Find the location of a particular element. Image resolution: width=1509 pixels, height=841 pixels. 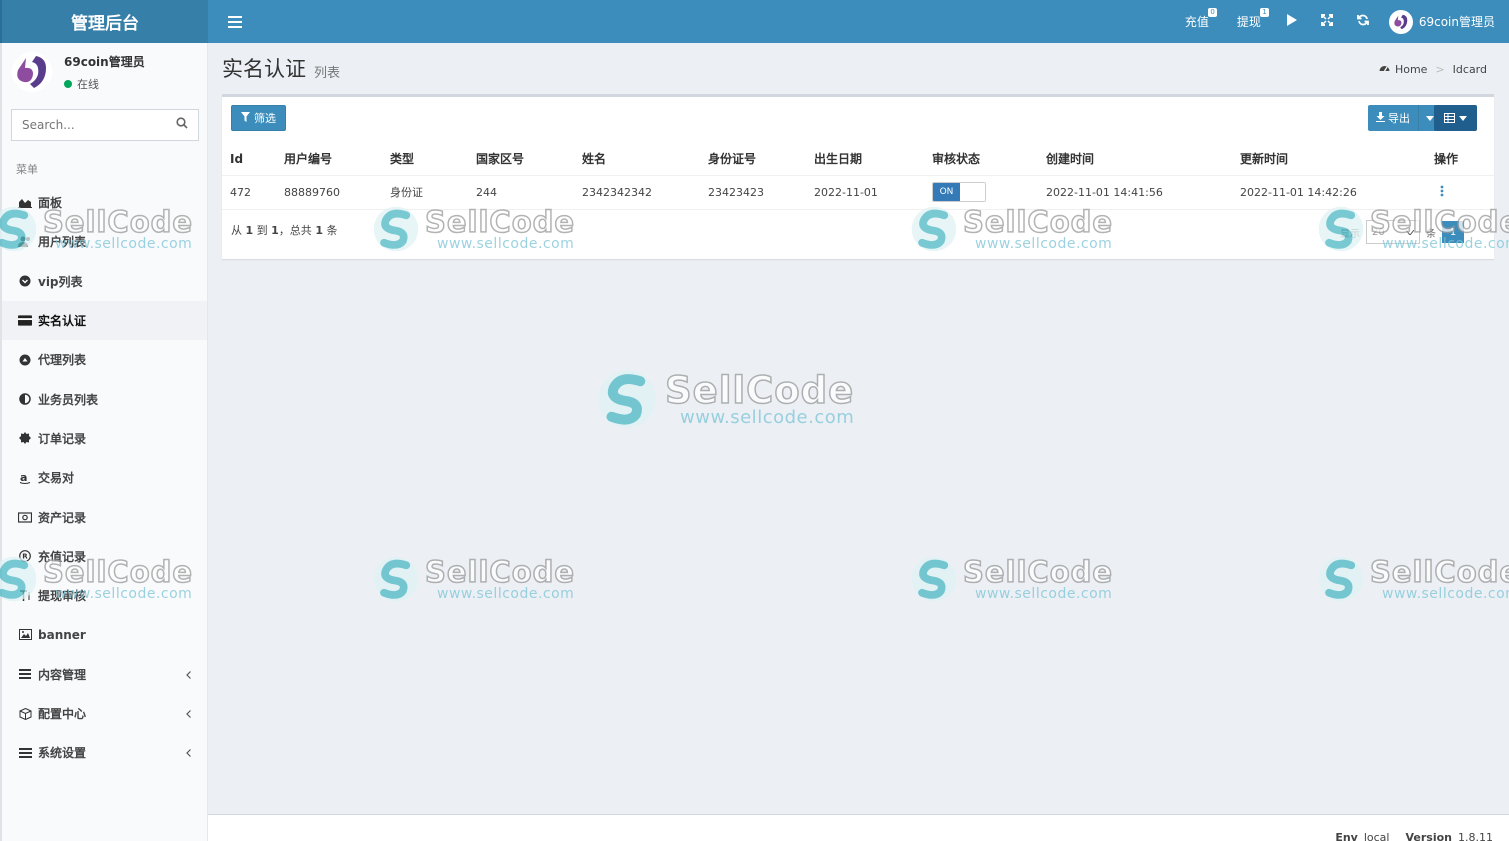

header-user-name: 69coin管理员 is located at coordinates (1456, 22).